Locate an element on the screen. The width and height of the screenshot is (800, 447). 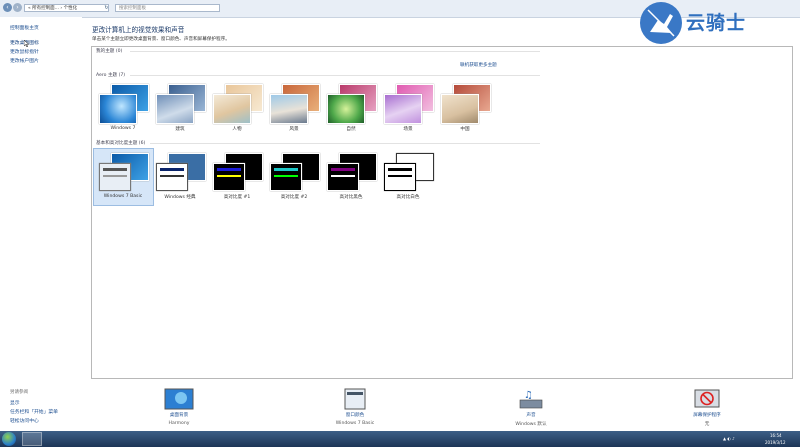
my-themes-title: 我的主题 (0) is located at coordinates (109, 51).